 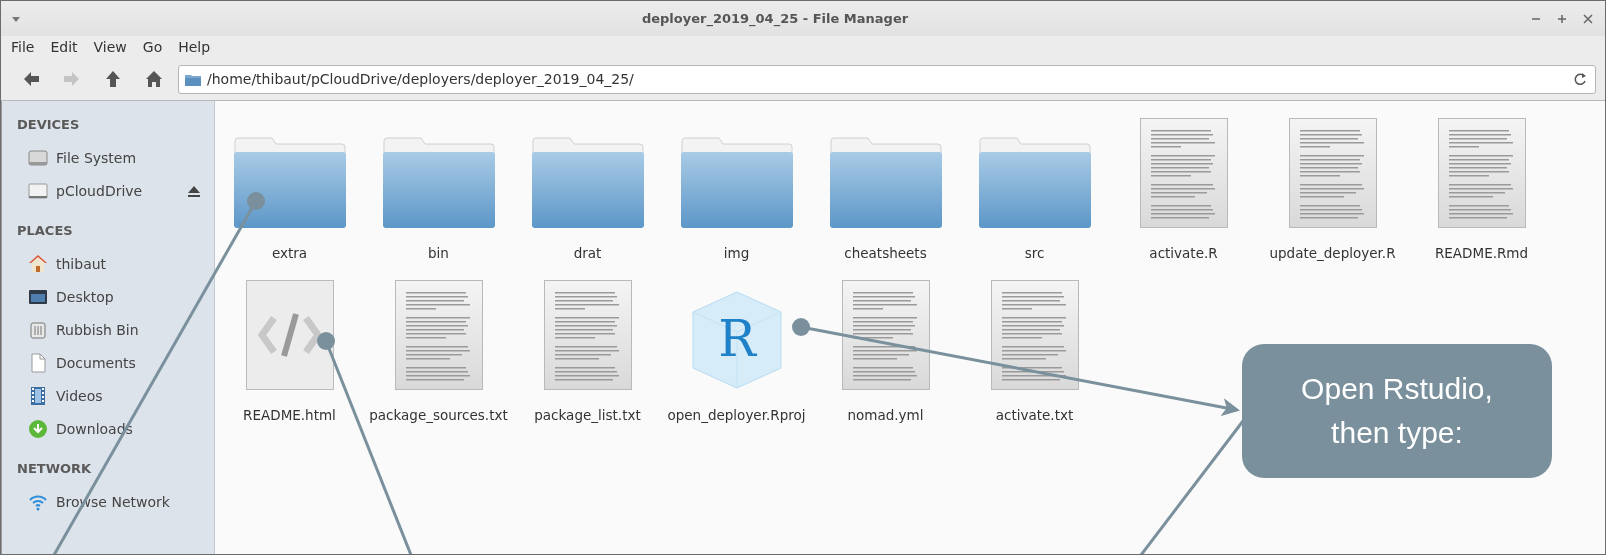 What do you see at coordinates (118, 190) in the screenshot?
I see `sidebar-item: pCloudDrive` at bounding box center [118, 190].